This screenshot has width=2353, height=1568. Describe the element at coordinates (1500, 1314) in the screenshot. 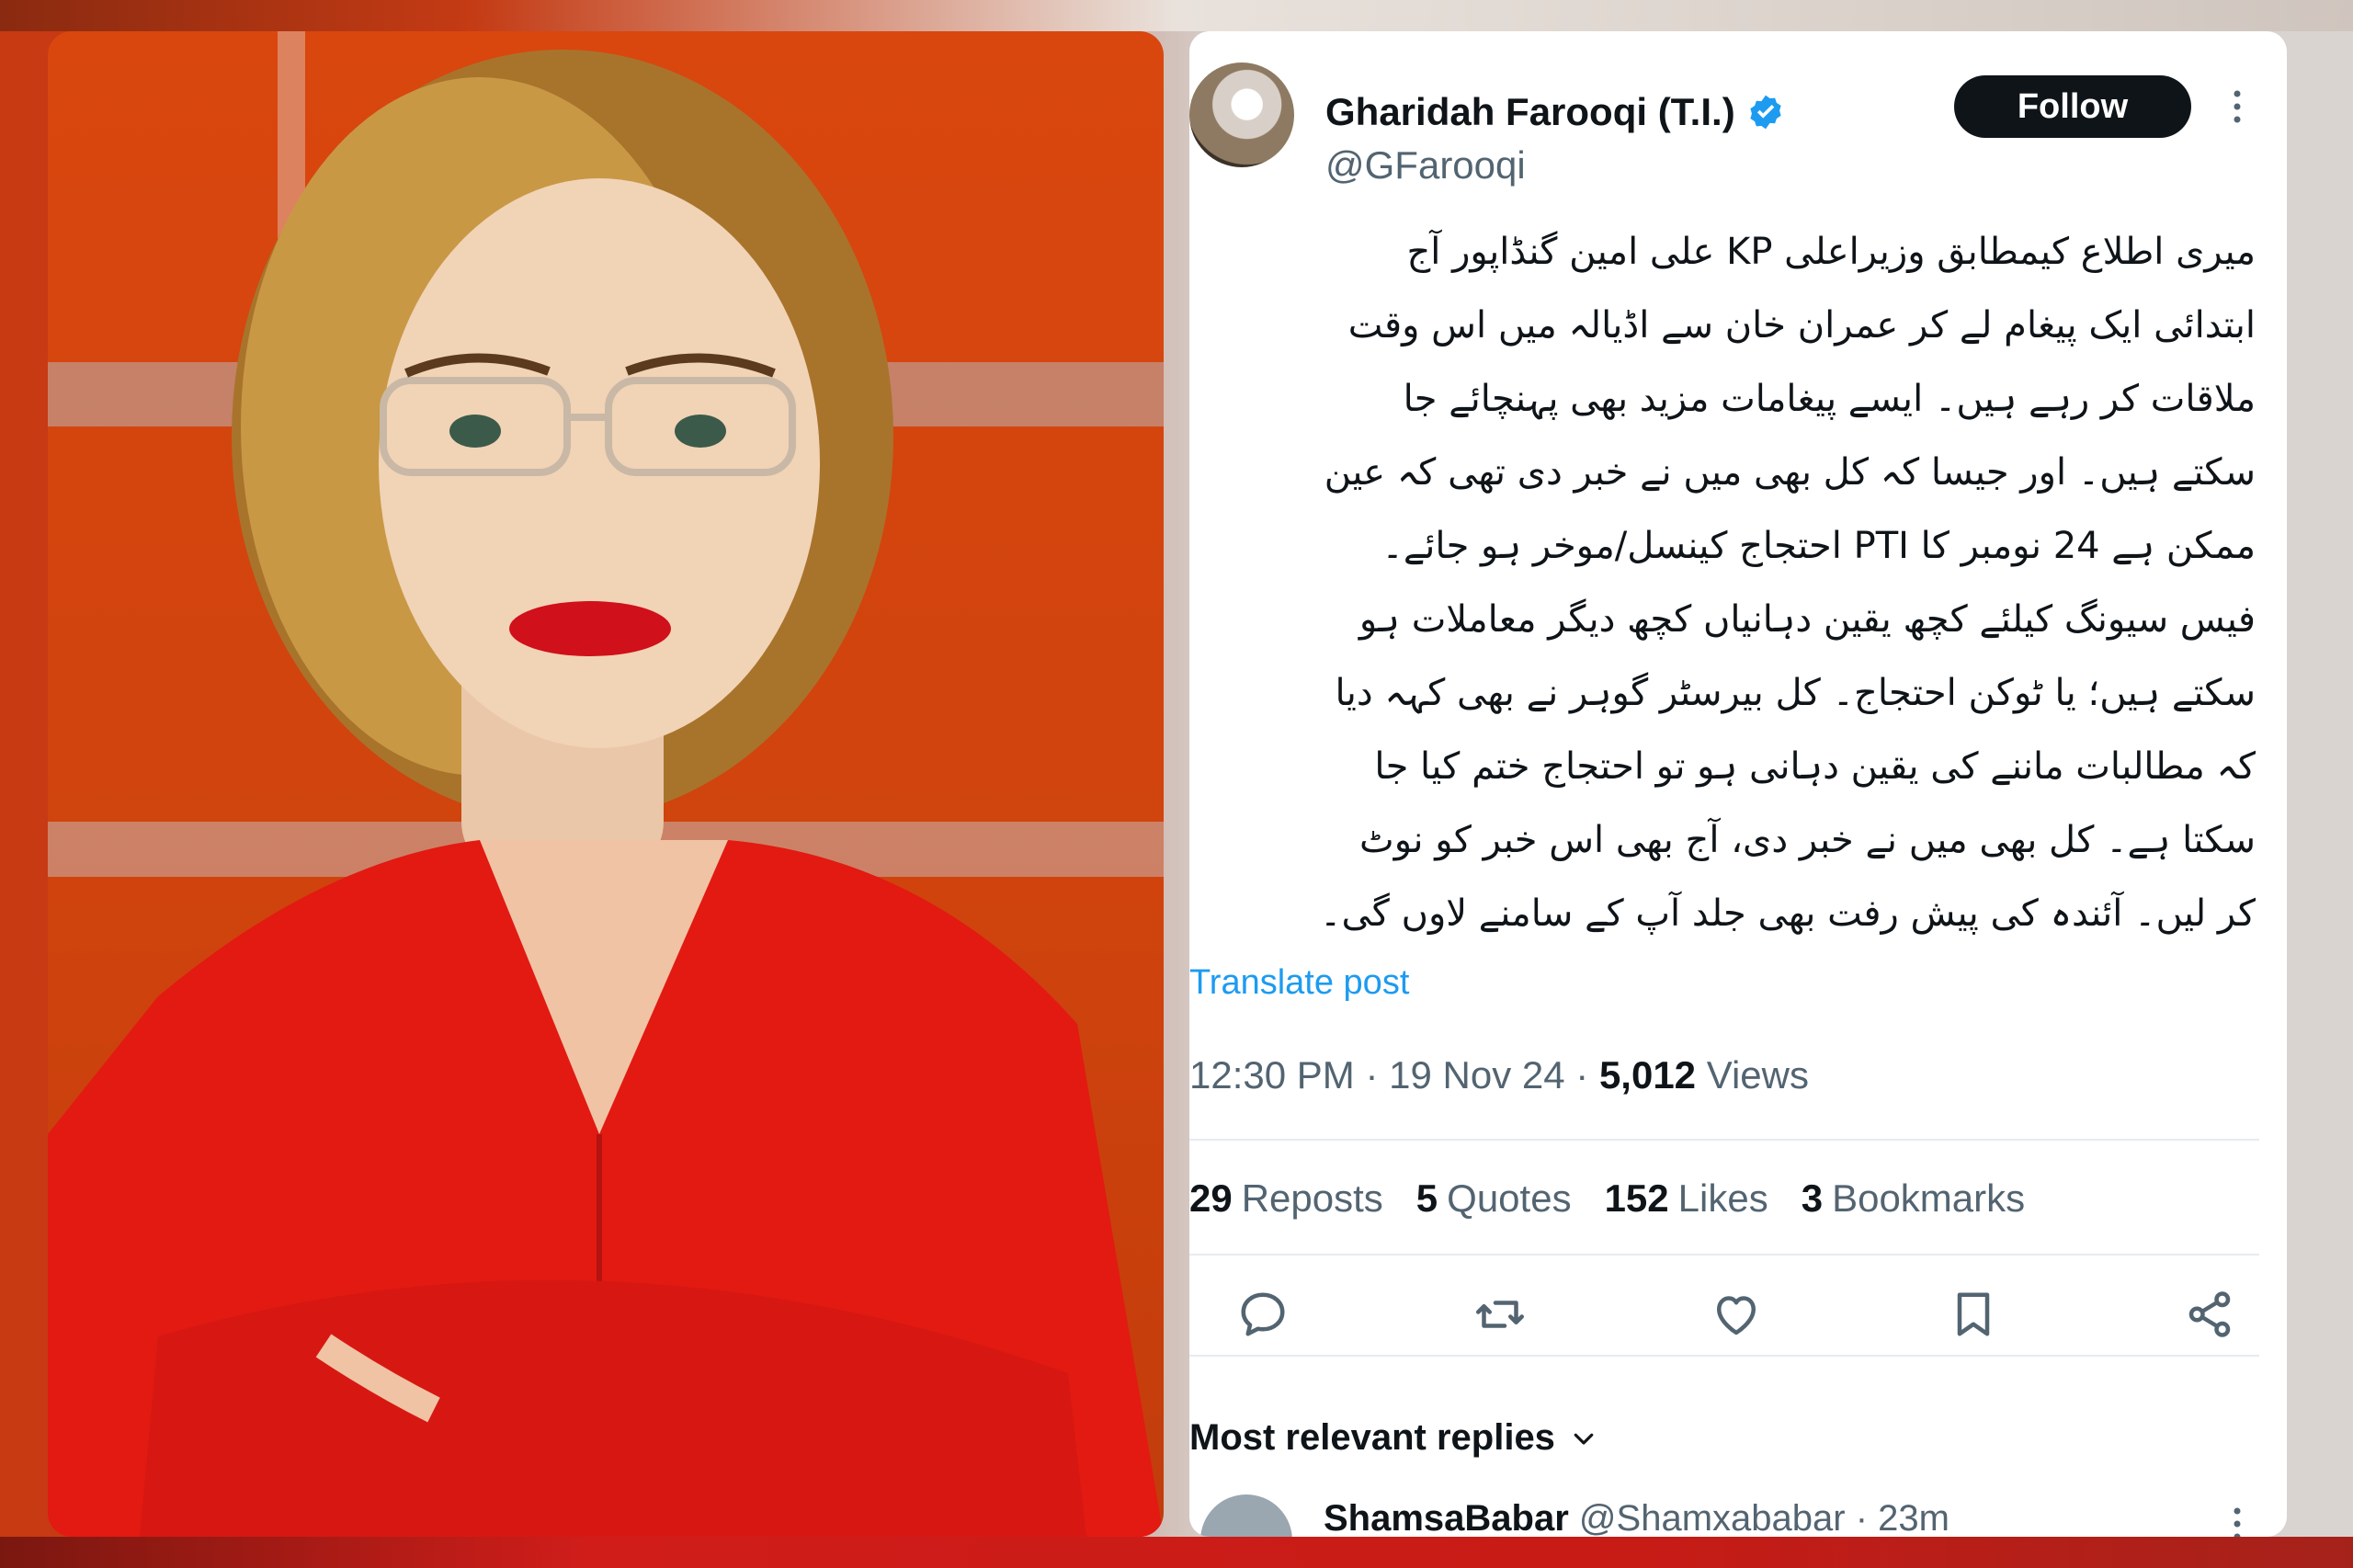

I see `repost-icon` at that location.